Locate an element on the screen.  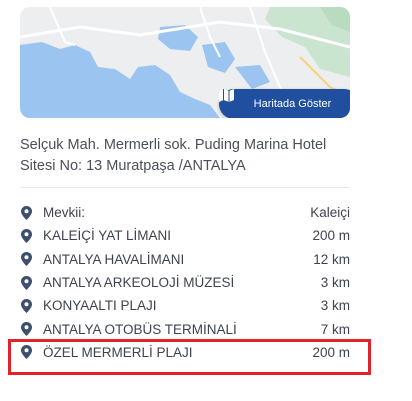
location-distance: 12 km is located at coordinates (331, 259).